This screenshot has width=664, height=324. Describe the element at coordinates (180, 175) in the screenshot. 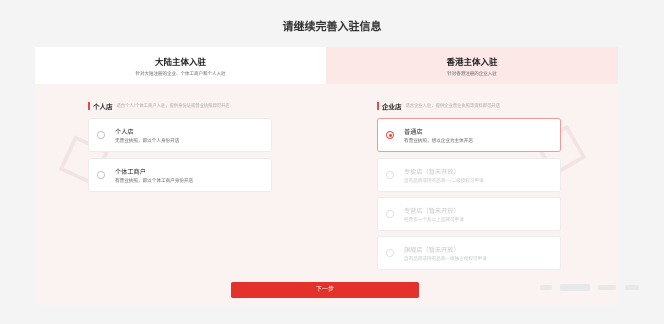

I see `option-individual-business: 个体工商户 有营业执照，即以个体工商户身份开店` at that location.